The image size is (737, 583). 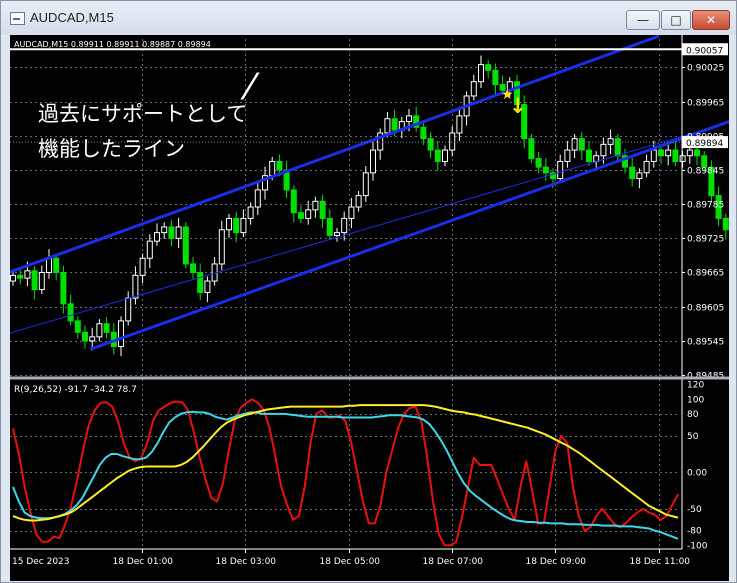 I want to click on close-button: ✕, so click(x=711, y=20).